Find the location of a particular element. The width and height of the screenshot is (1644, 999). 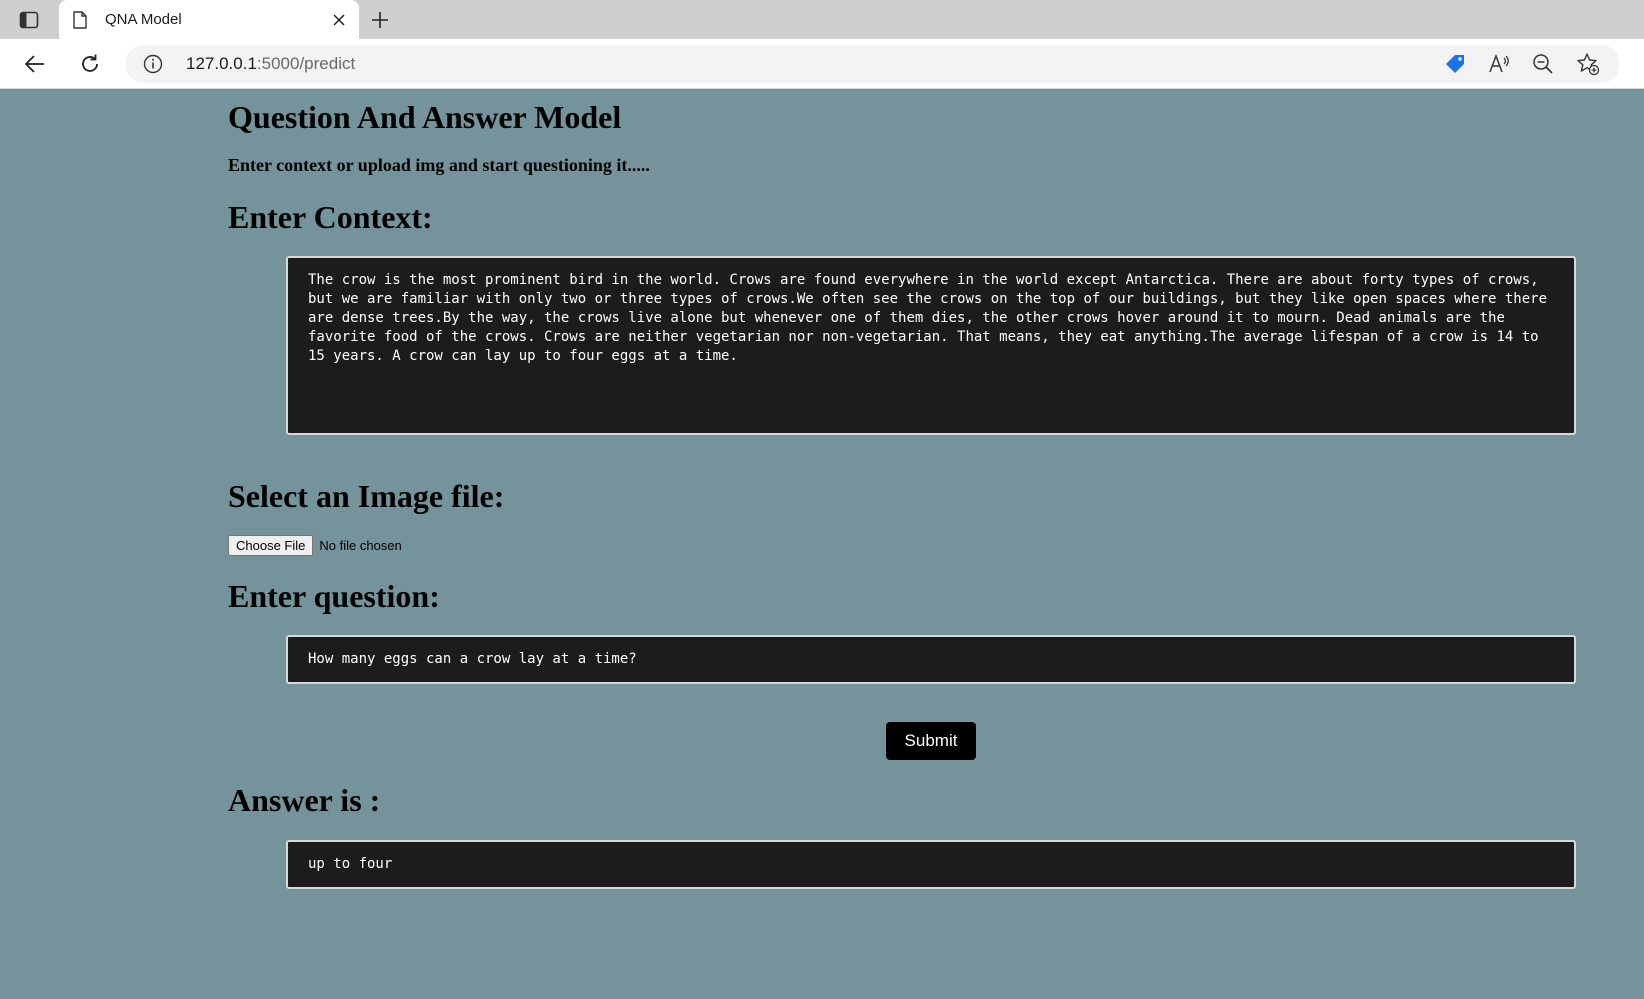

page-title: Question And Answer Model is located at coordinates (425, 117).